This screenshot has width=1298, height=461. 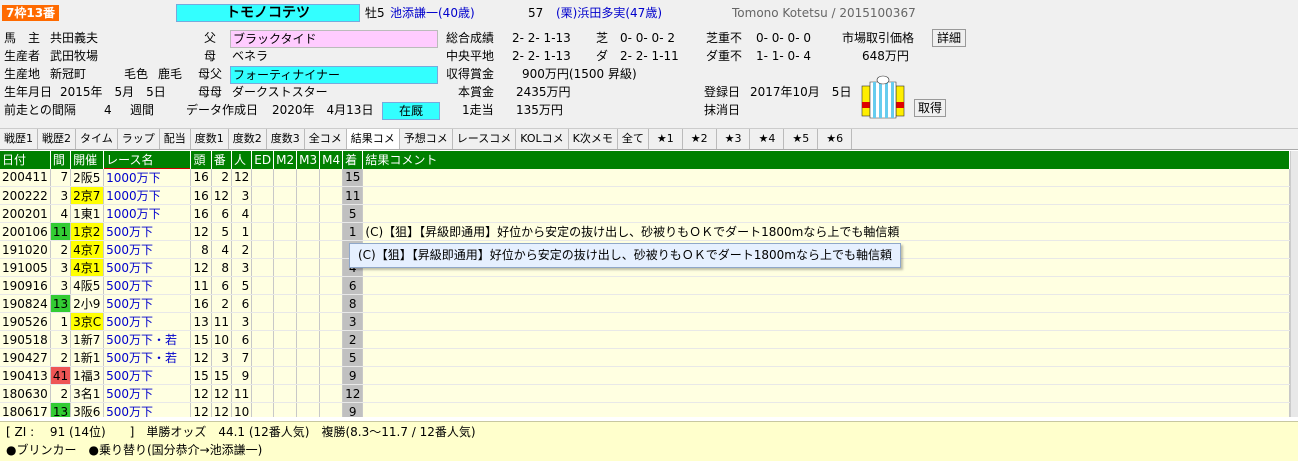 I want to click on tab-1: 戦歴2, so click(x=57, y=139).